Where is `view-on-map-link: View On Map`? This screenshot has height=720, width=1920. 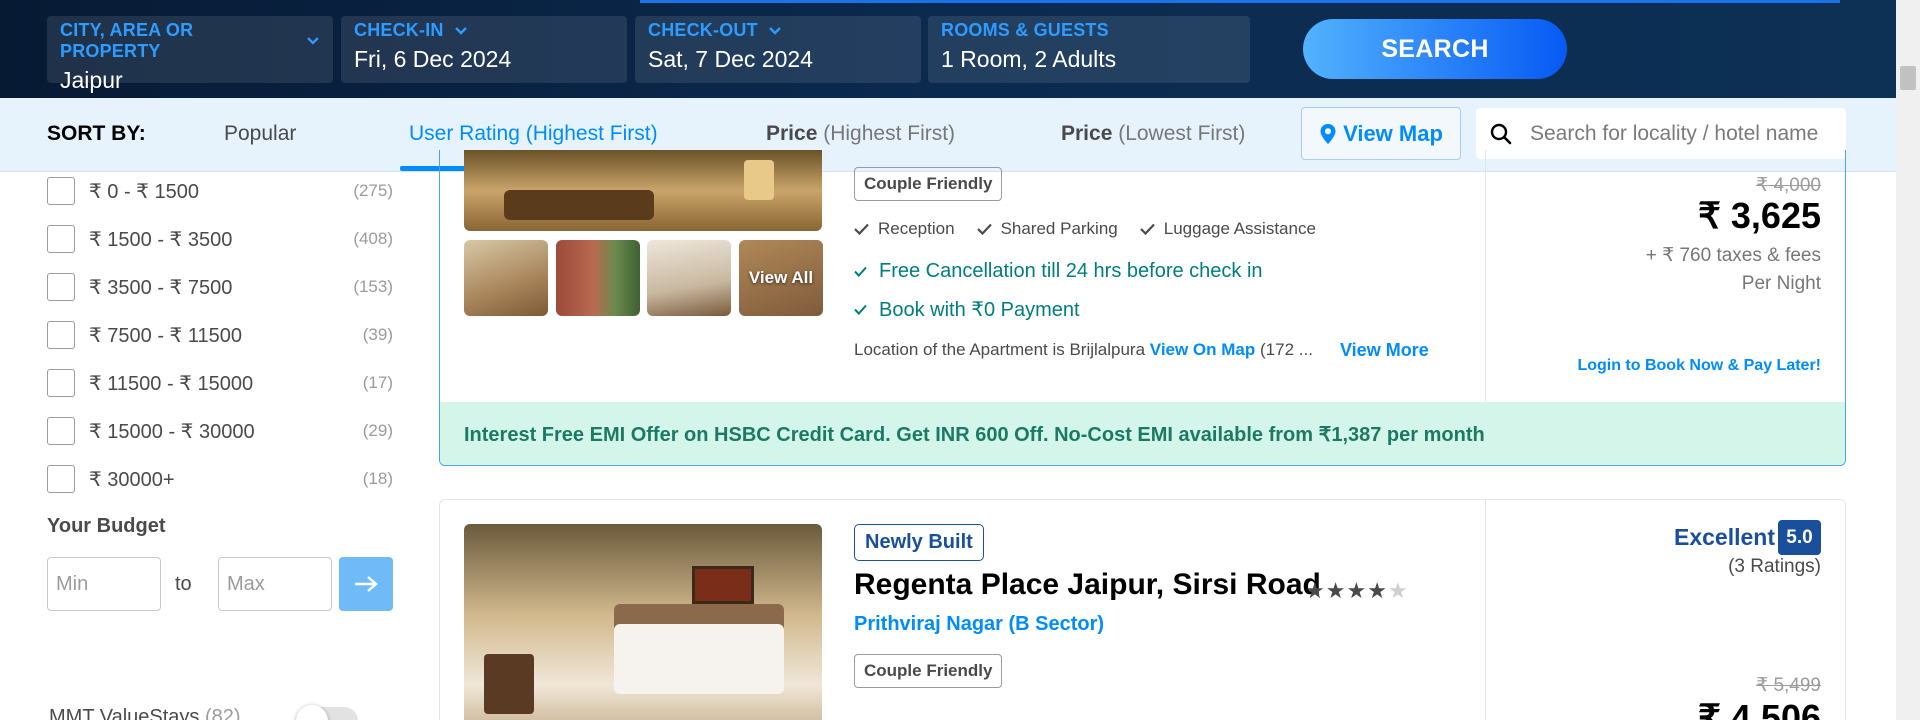 view-on-map-link: View On Map is located at coordinates (1203, 349).